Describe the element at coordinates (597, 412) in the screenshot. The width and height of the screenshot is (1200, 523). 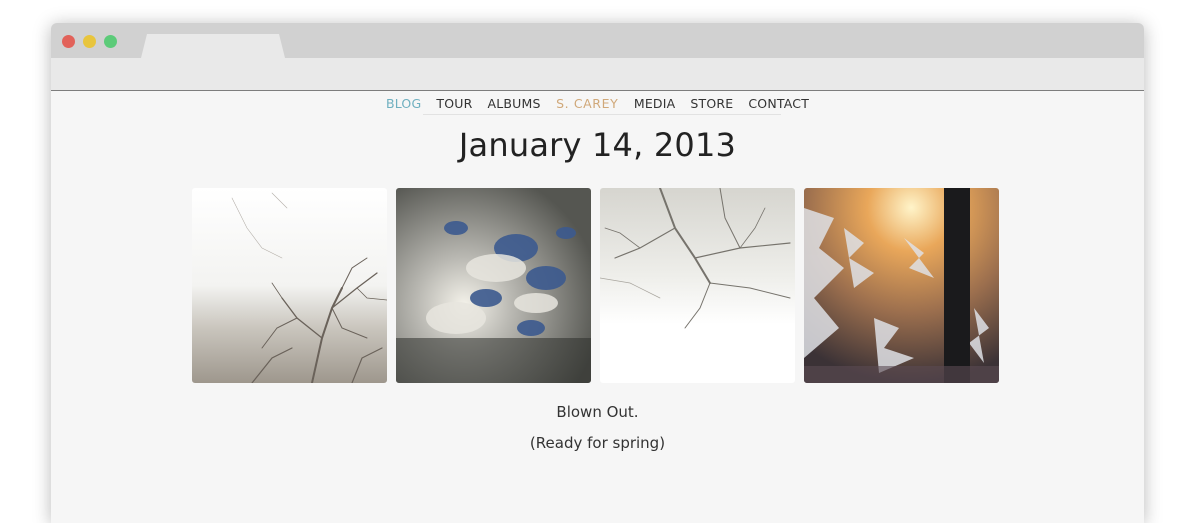
I see `post-caption-line1: Blown Out.` at that location.